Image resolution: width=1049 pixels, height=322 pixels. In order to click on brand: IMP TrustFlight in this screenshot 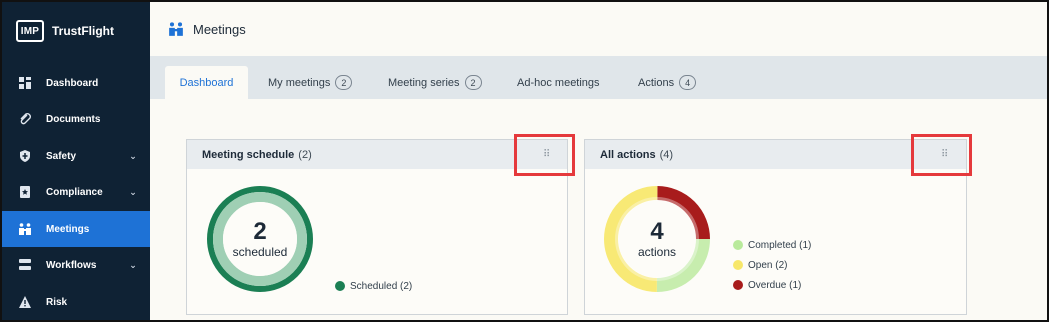, I will do `click(65, 31)`.